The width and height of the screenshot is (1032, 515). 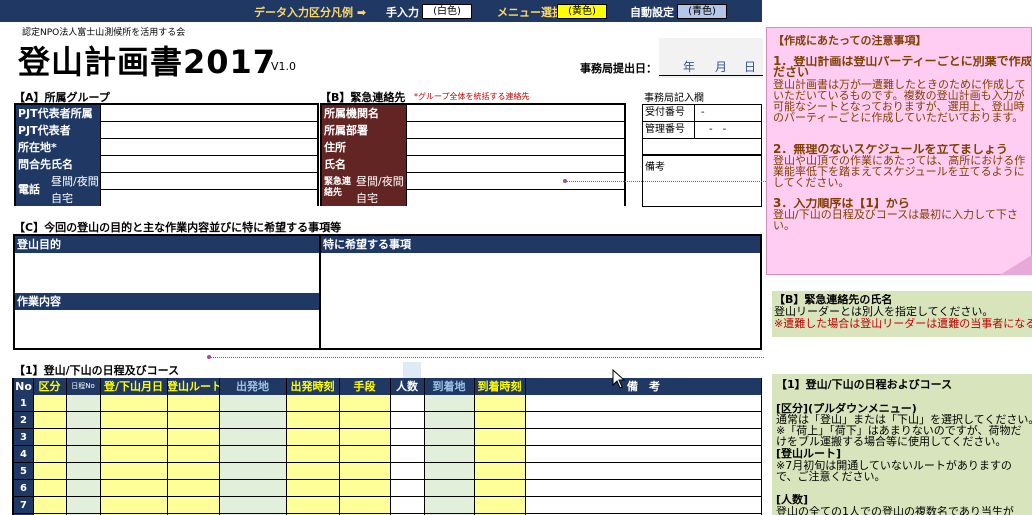 I want to click on sched-deptime-column, so click(x=312, y=455).